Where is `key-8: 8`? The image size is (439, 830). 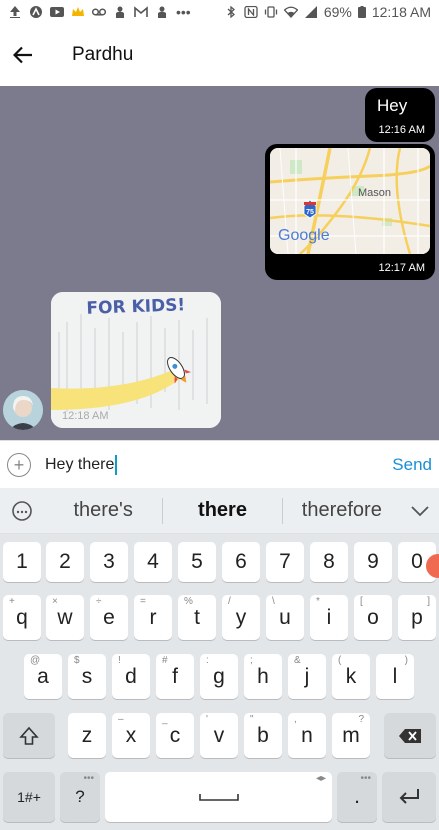 key-8: 8 is located at coordinates (329, 562).